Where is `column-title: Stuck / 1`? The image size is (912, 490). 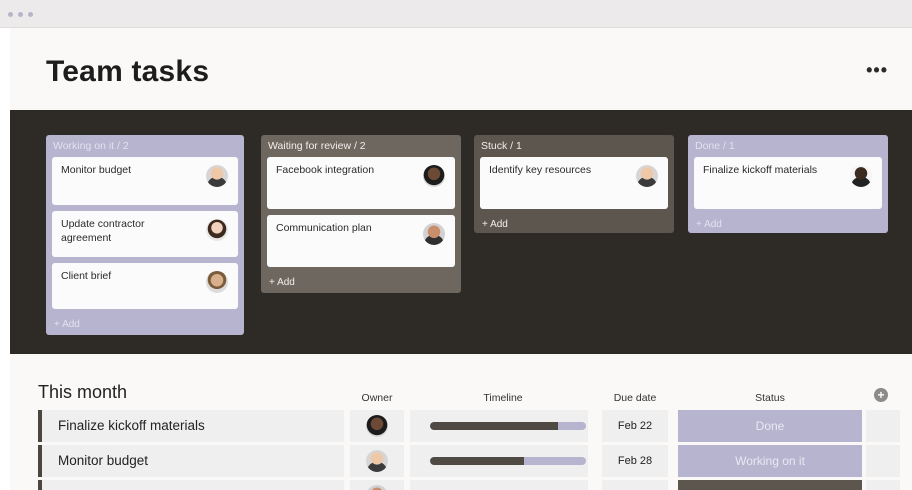
column-title: Stuck / 1 is located at coordinates (501, 146).